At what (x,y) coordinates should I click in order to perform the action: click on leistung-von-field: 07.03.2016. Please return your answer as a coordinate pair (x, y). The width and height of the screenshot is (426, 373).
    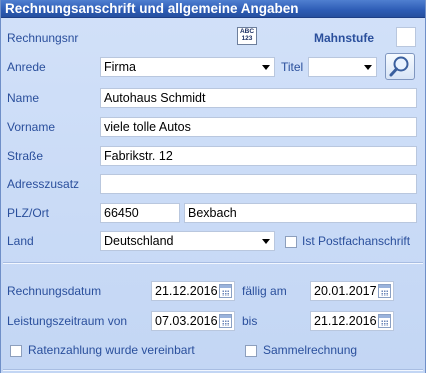
    Looking at the image, I should click on (193, 321).